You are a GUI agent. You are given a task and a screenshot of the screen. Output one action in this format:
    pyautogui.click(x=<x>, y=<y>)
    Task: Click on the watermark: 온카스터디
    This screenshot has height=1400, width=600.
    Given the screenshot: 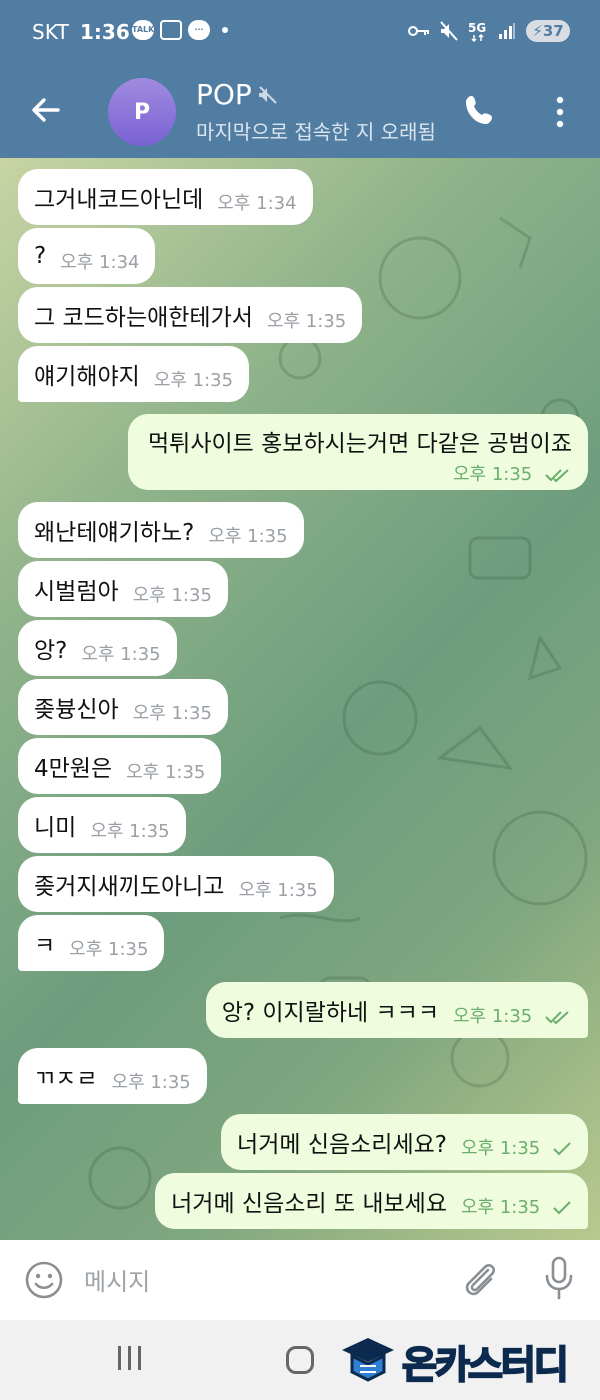 What is the action you would take?
    pyautogui.click(x=455, y=1361)
    